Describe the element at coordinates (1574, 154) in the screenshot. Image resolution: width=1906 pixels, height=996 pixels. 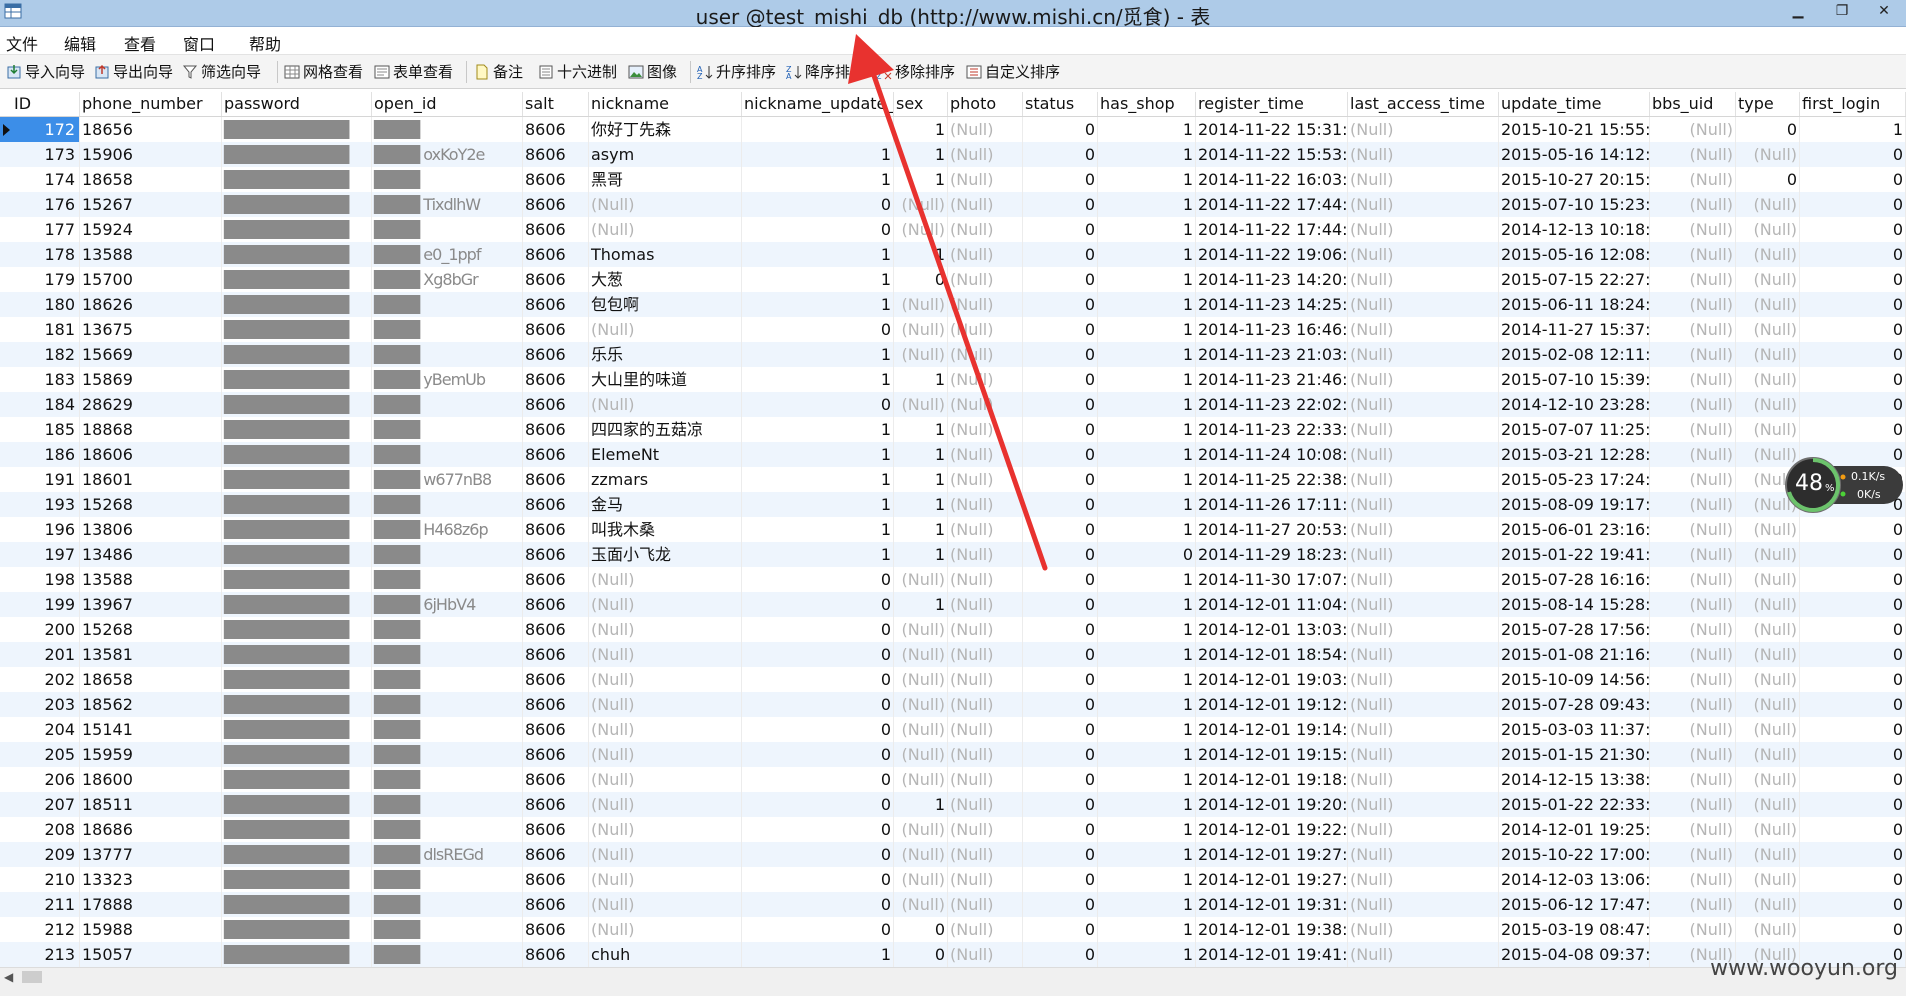
I see `cell-upd: 2015-05-16 14:12:40` at that location.